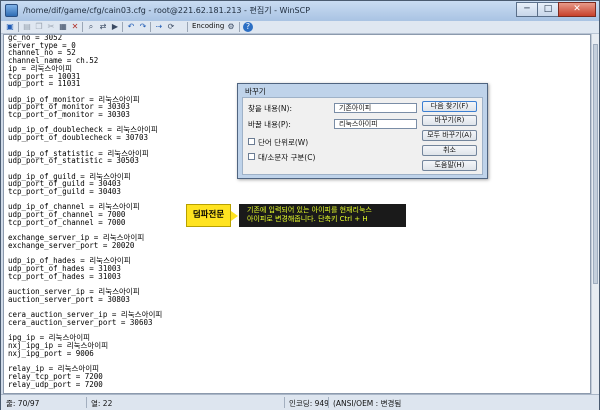 This screenshot has height=410, width=600. What do you see at coordinates (85, 246) in the screenshot?
I see `code-line: exchange_server_port = 20020` at bounding box center [85, 246].